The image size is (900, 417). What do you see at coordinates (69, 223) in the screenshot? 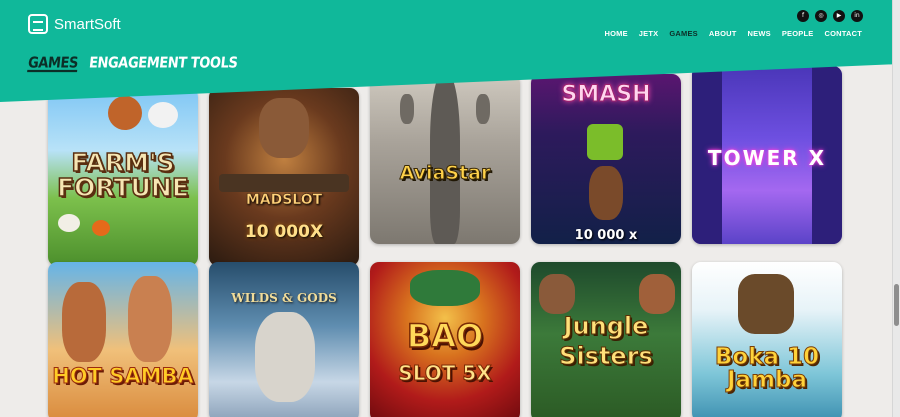
I see `sheep-art` at bounding box center [69, 223].